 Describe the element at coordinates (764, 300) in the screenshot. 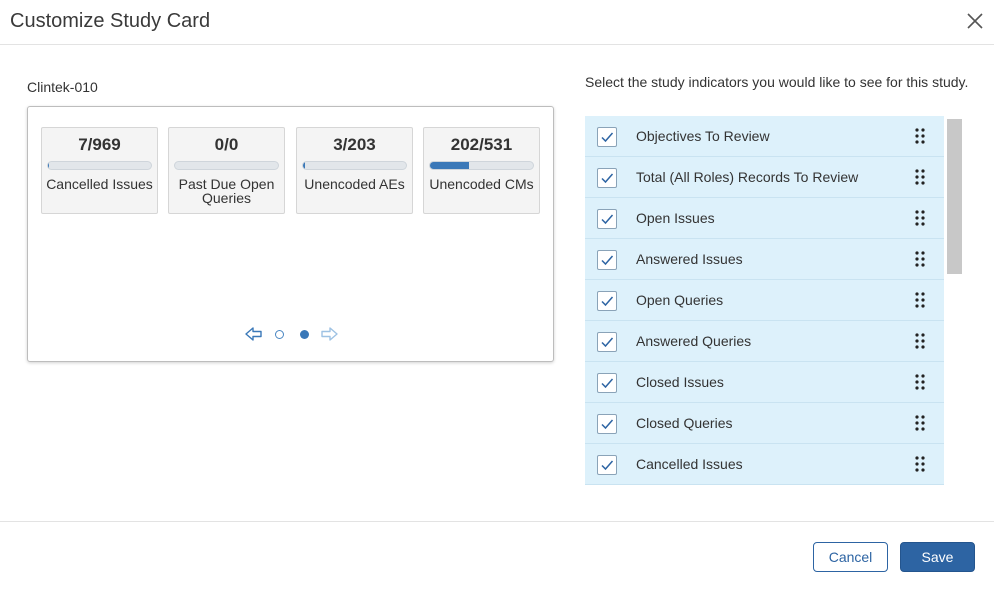

I see `indicator-row: Open Queries` at that location.